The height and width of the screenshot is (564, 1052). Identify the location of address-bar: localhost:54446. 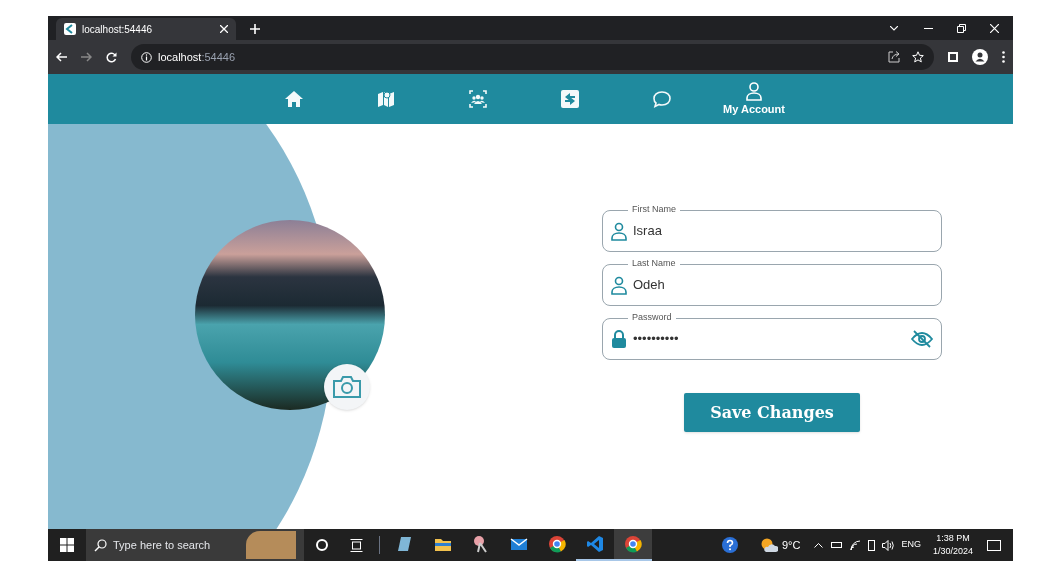
(532, 57).